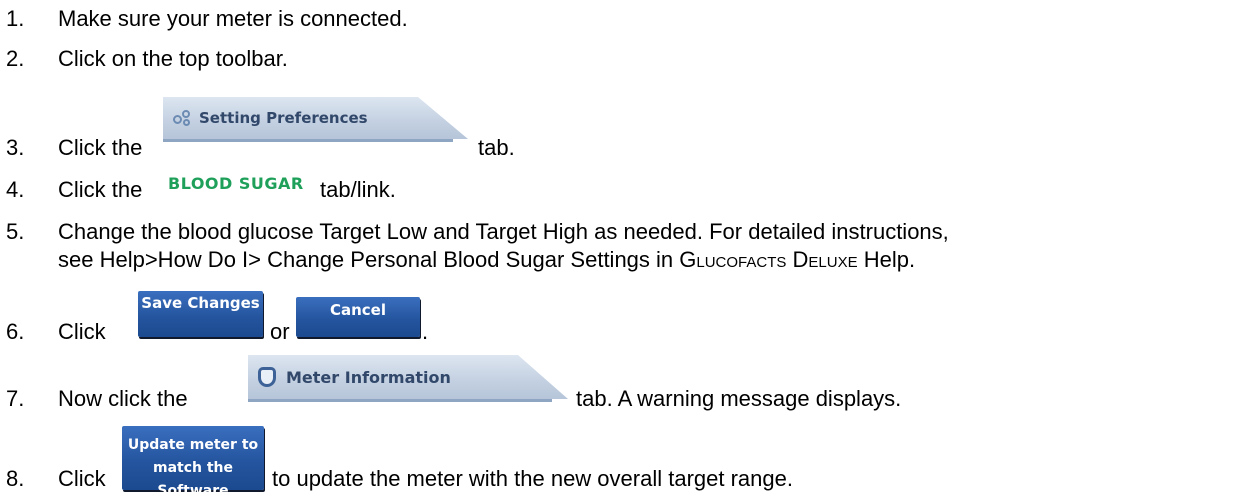 The image size is (1254, 503). Describe the element at coordinates (358, 189) in the screenshot. I see `step-text: tab/link.` at that location.